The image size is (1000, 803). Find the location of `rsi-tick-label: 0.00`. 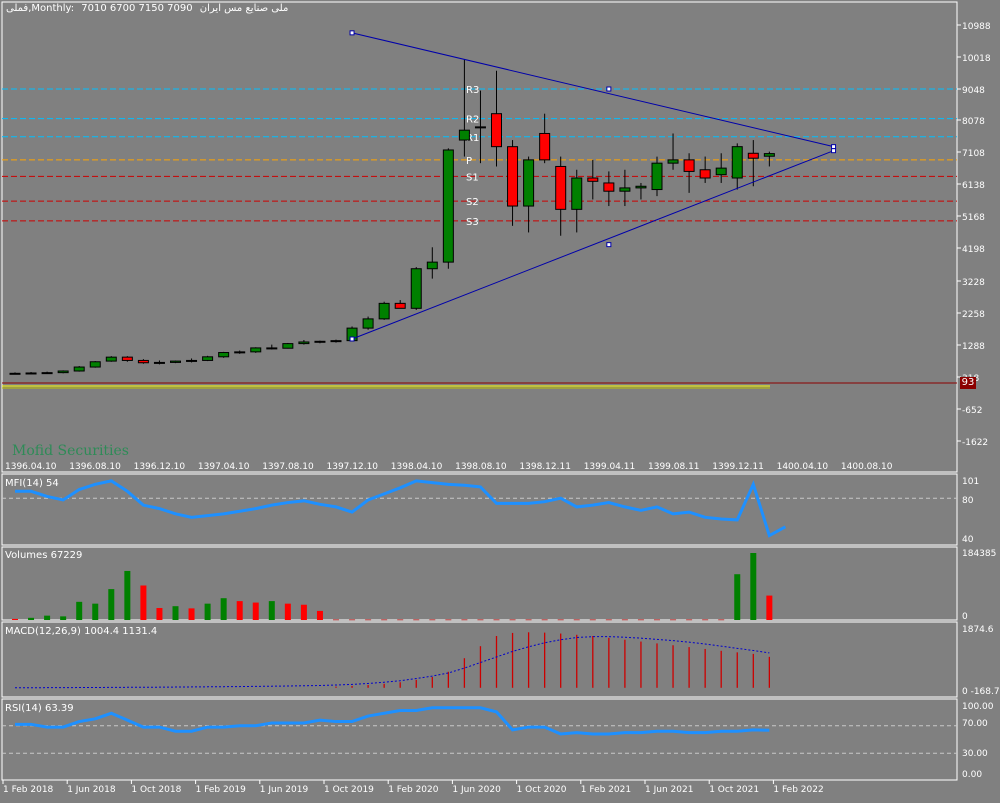

rsi-tick-label: 0.00 is located at coordinates (972, 775).